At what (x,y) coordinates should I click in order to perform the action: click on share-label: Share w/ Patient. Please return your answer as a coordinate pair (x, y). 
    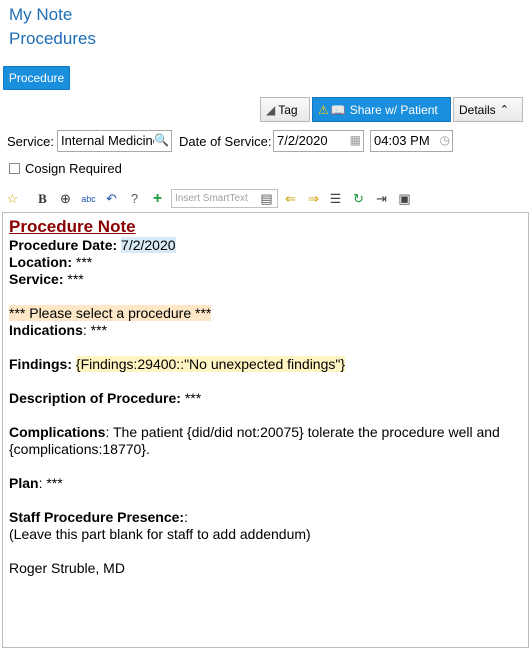
    Looking at the image, I should click on (393, 109).